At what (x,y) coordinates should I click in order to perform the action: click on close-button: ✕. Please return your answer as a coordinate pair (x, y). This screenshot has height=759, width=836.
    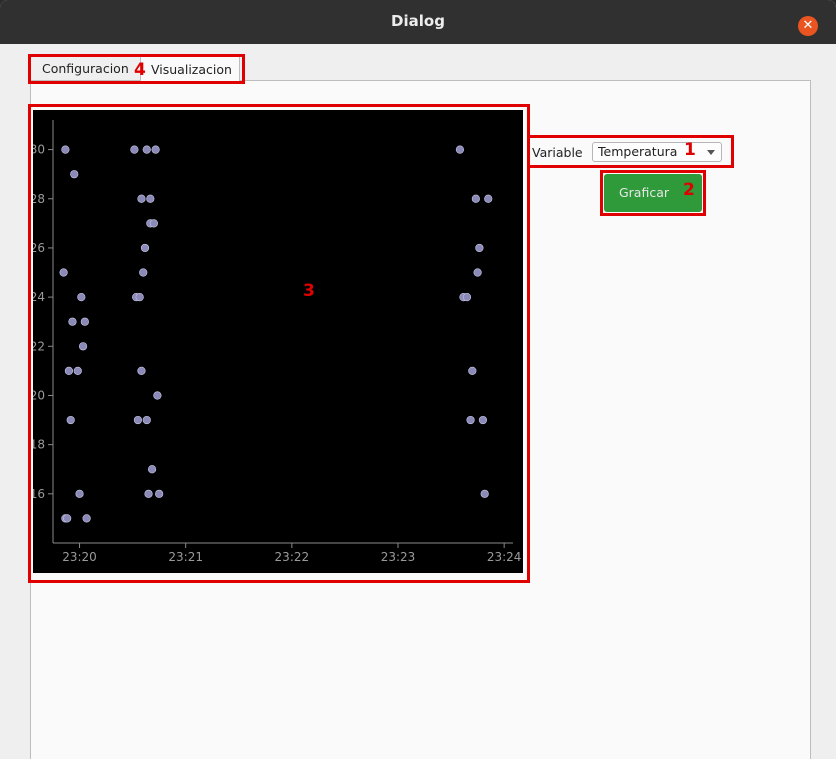
    Looking at the image, I should click on (808, 26).